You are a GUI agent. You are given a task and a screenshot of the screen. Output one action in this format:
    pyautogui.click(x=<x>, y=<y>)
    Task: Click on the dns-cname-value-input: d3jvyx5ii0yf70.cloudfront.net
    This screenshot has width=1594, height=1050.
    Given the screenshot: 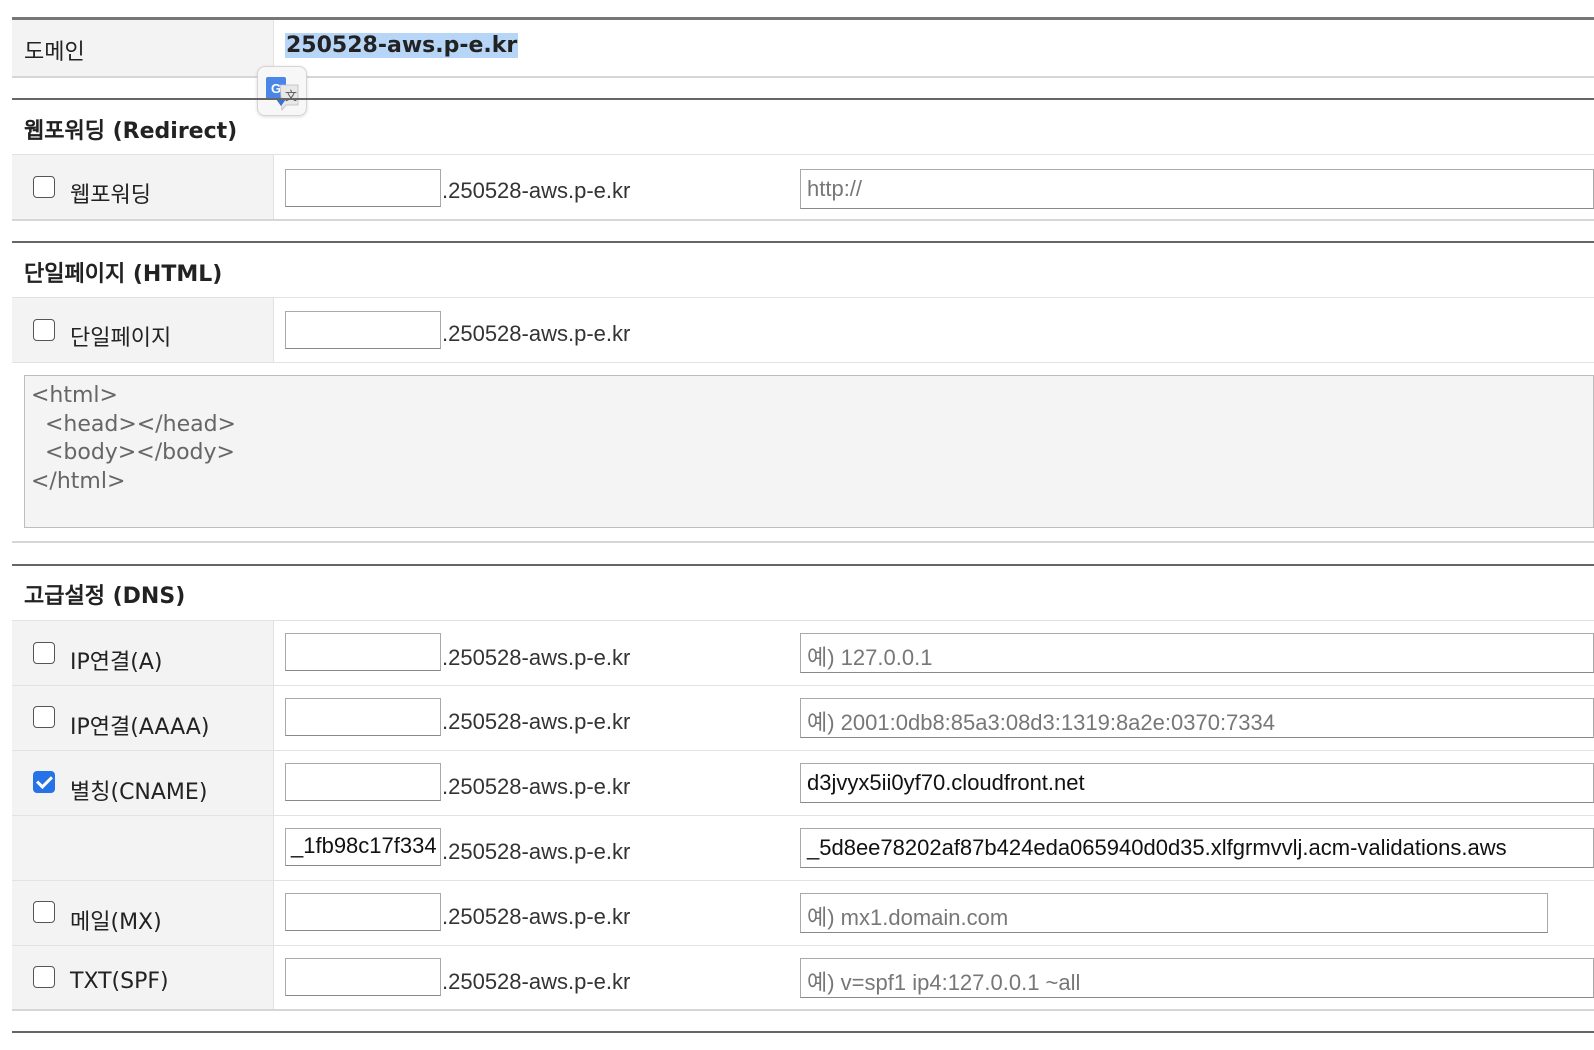 What is the action you would take?
    pyautogui.click(x=1197, y=783)
    